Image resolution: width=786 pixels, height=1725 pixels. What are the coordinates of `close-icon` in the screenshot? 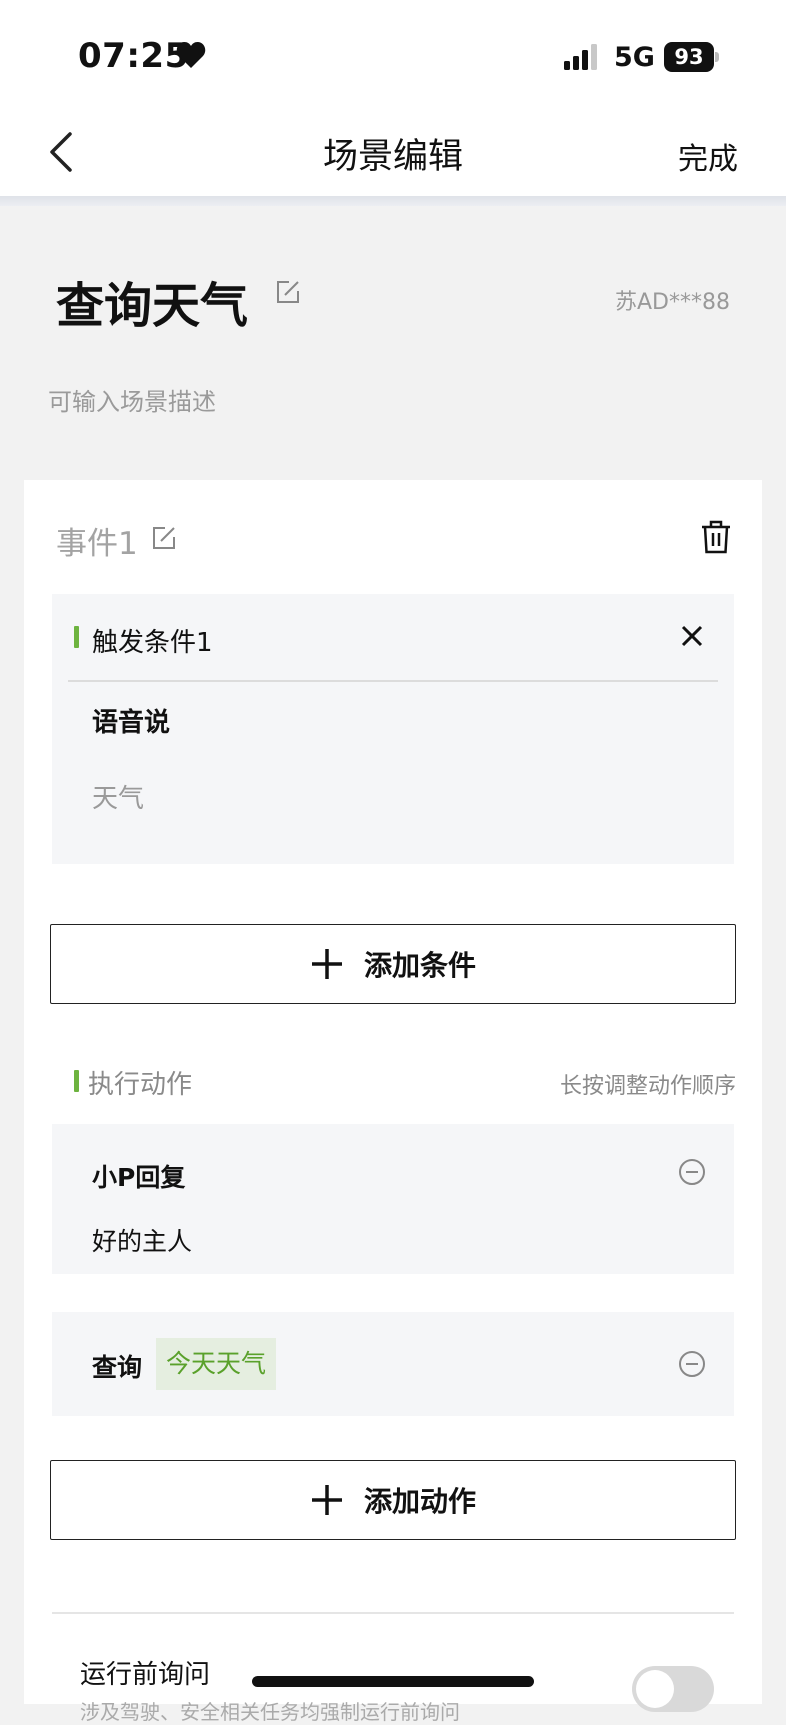 It's located at (692, 636).